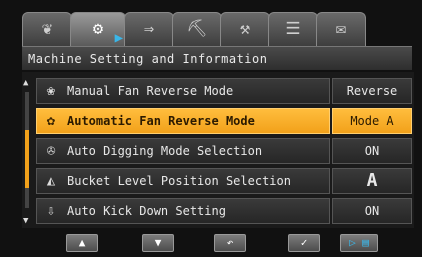 The width and height of the screenshot is (422, 257). Describe the element at coordinates (179, 181) in the screenshot. I see `row-label: Bucket Level Position Selection` at that location.